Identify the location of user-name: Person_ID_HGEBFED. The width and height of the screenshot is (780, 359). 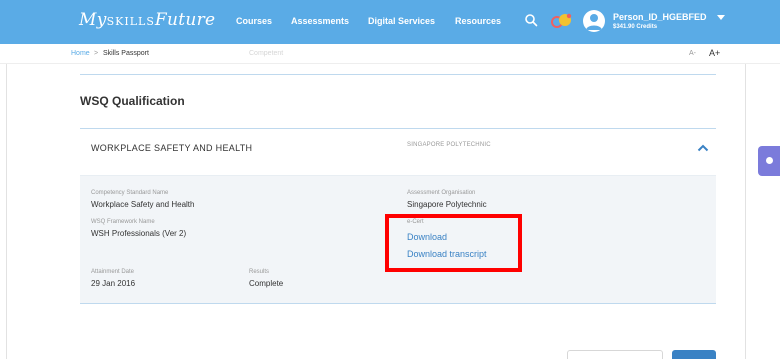
(660, 17).